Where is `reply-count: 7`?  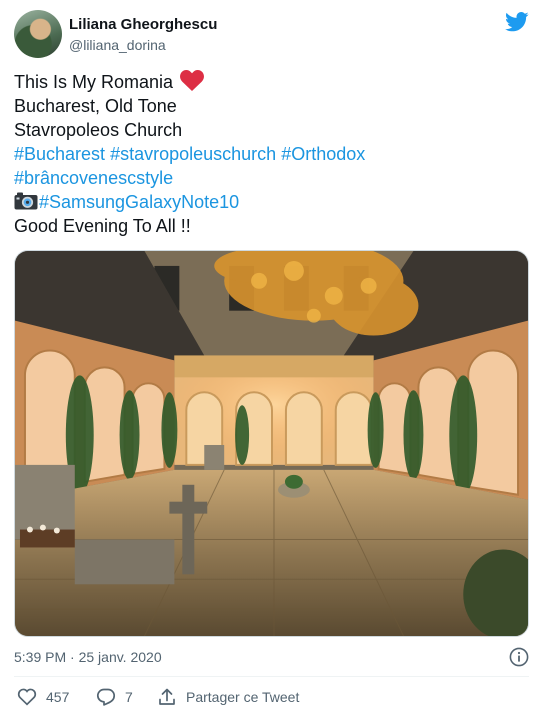
reply-count: 7 is located at coordinates (129, 697).